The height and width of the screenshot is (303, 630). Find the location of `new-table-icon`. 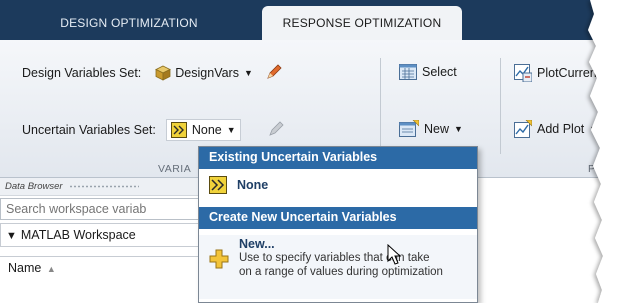

new-table-icon is located at coordinates (409, 129).